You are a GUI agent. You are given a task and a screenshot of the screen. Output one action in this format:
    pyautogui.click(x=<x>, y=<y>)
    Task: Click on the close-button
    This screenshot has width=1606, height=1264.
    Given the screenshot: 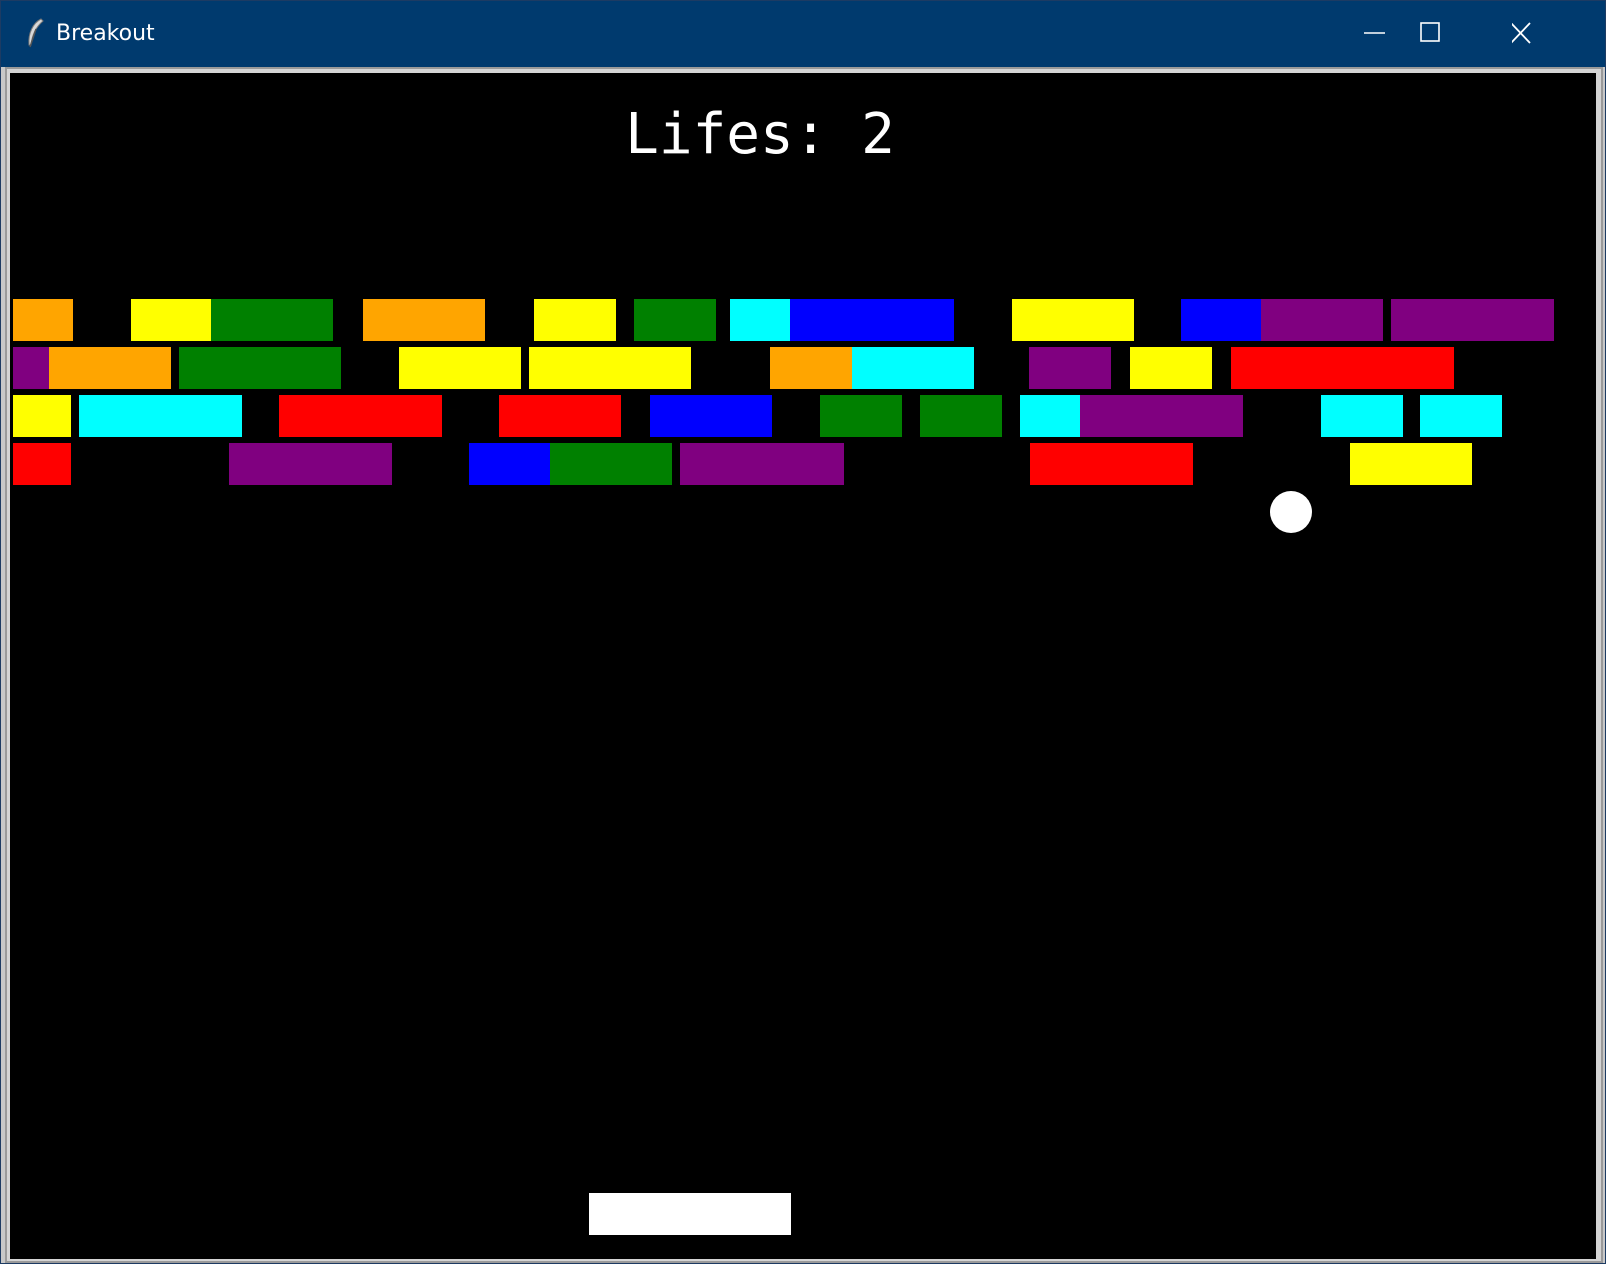 What is the action you would take?
    pyautogui.click(x=1558, y=34)
    